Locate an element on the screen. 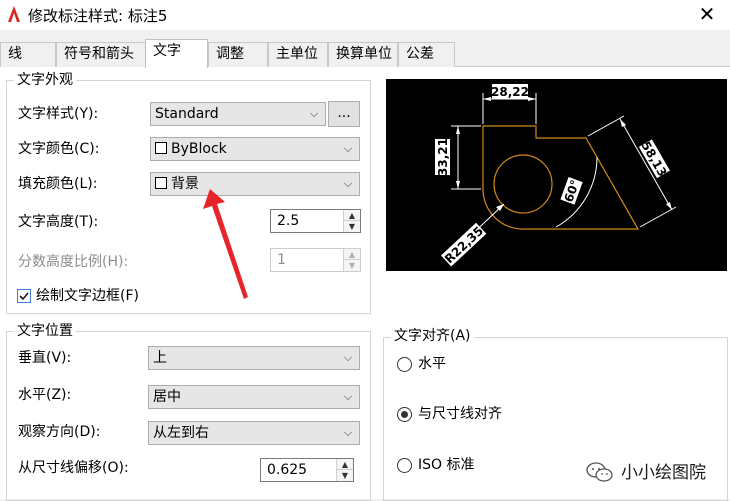  align-horizontal-label: 水平 is located at coordinates (432, 364).